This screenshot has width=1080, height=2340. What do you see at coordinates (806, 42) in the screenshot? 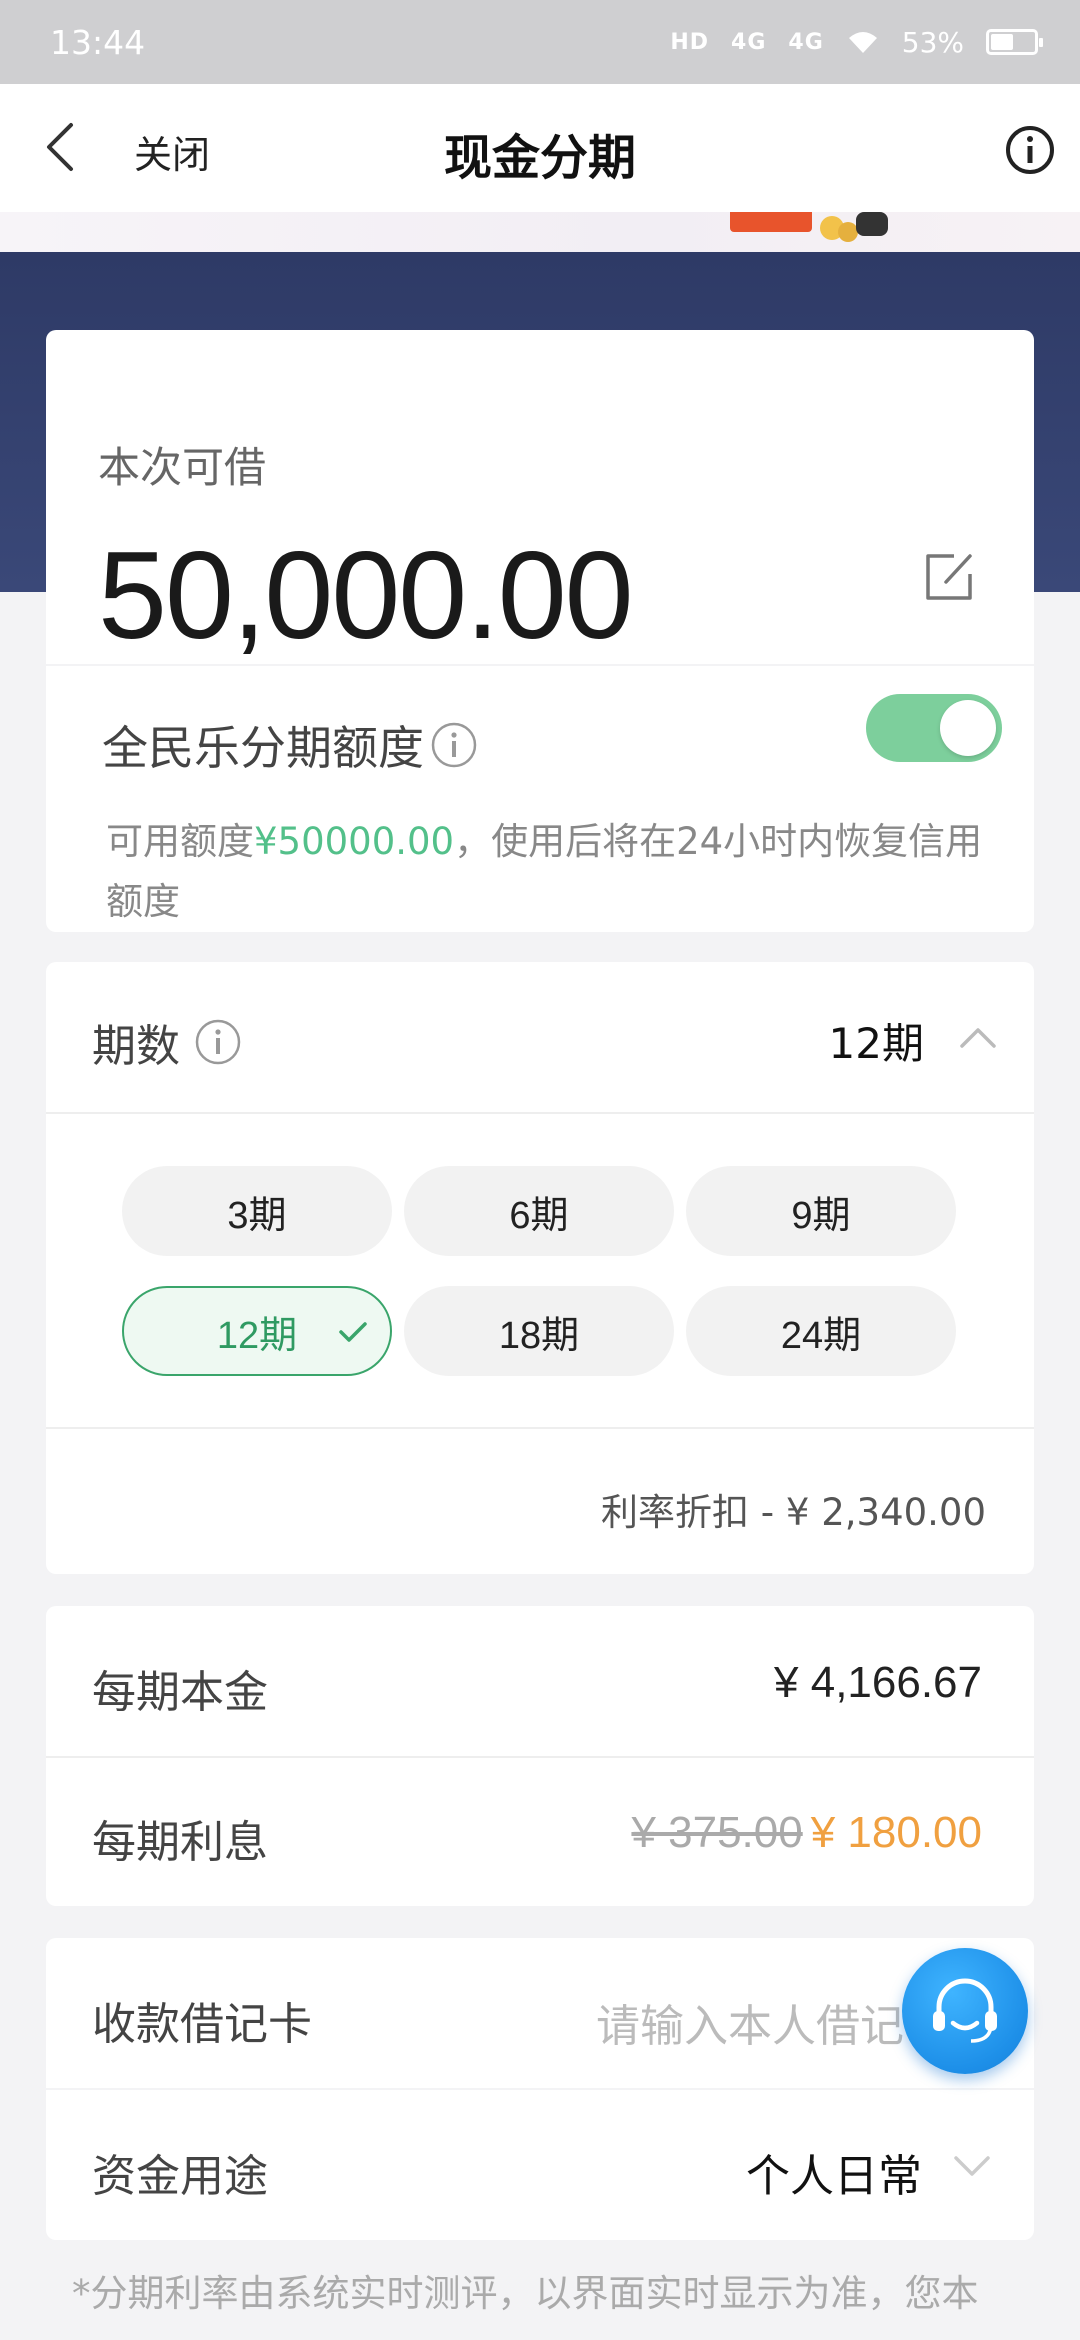
I see `signal-4g-2: 4G` at bounding box center [806, 42].